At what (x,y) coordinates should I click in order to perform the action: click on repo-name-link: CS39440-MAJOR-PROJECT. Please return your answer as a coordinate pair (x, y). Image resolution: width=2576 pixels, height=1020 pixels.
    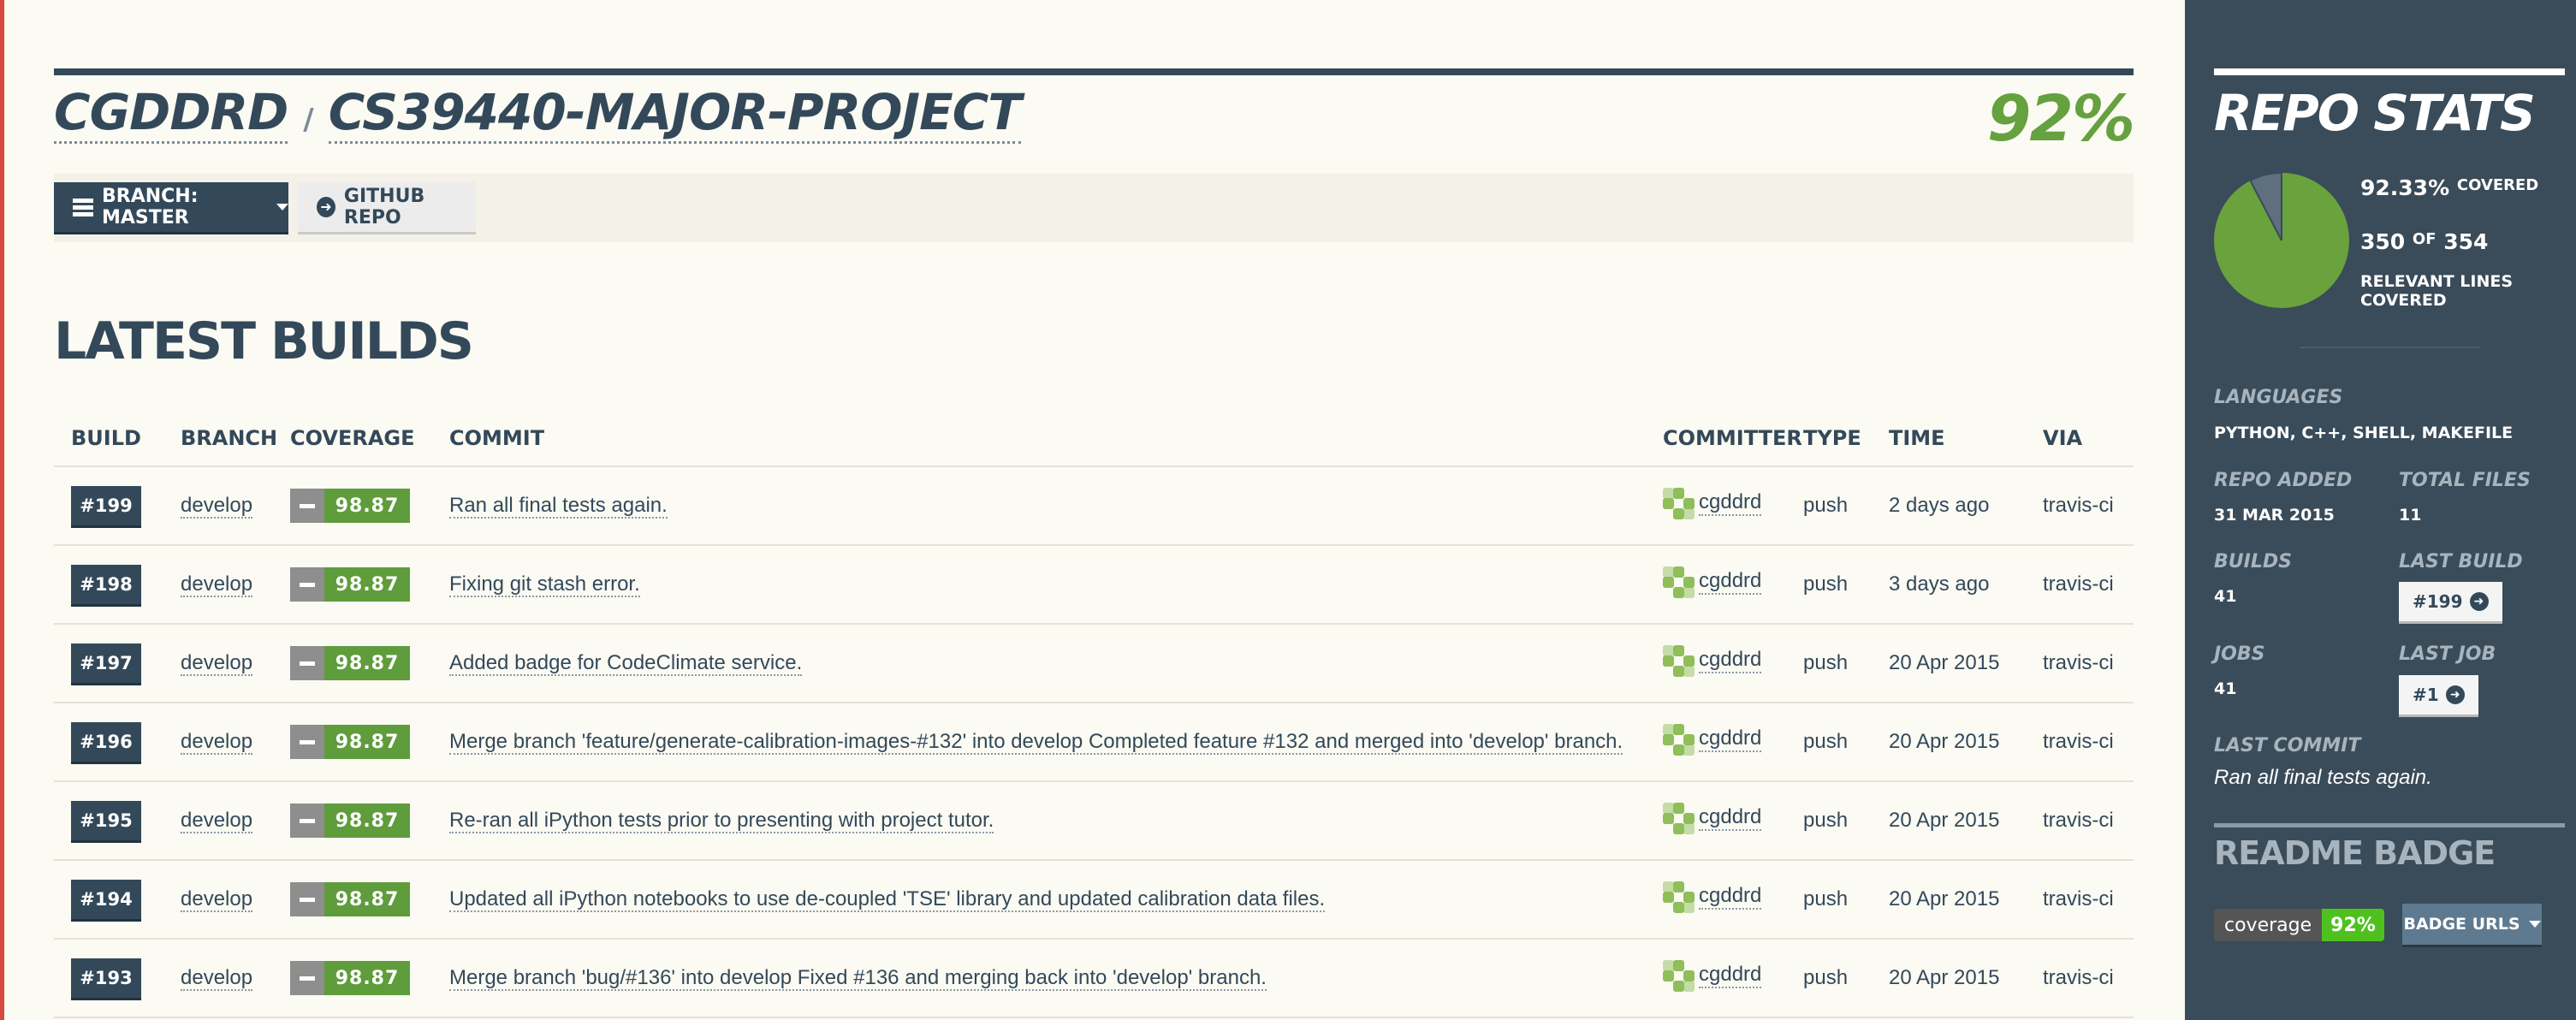
    Looking at the image, I should click on (675, 114).